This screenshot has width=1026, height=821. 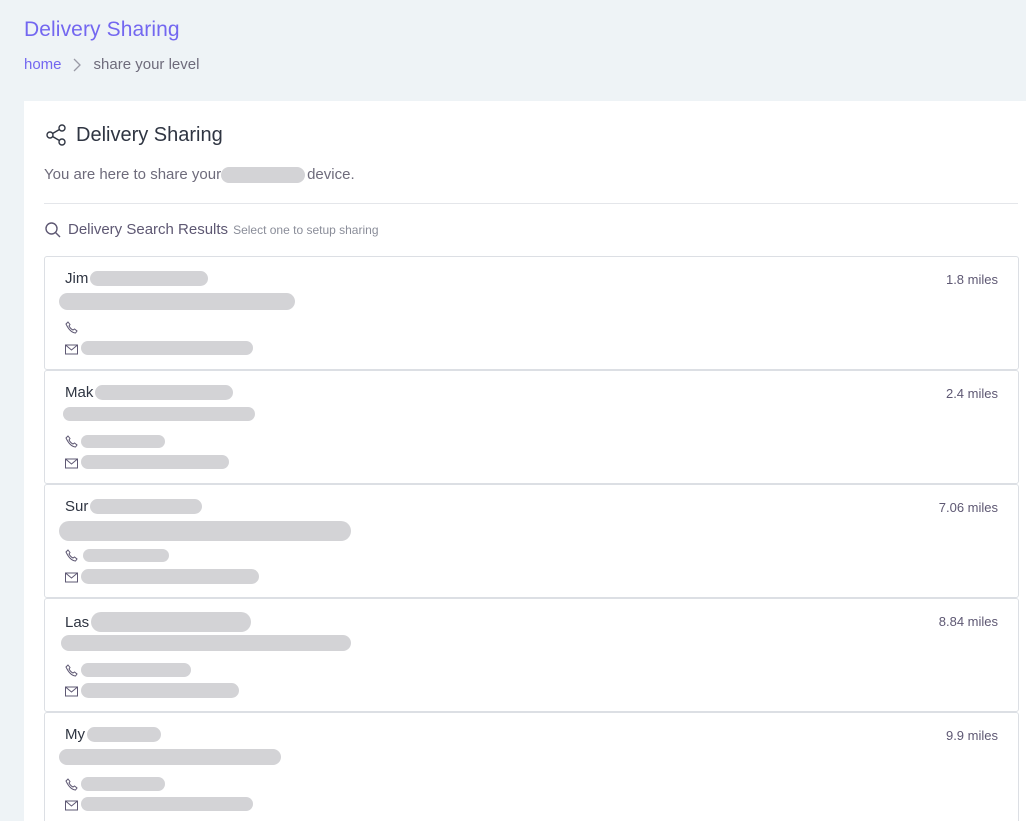 What do you see at coordinates (531, 427) in the screenshot?
I see `result-item: Mak 2.4 miles` at bounding box center [531, 427].